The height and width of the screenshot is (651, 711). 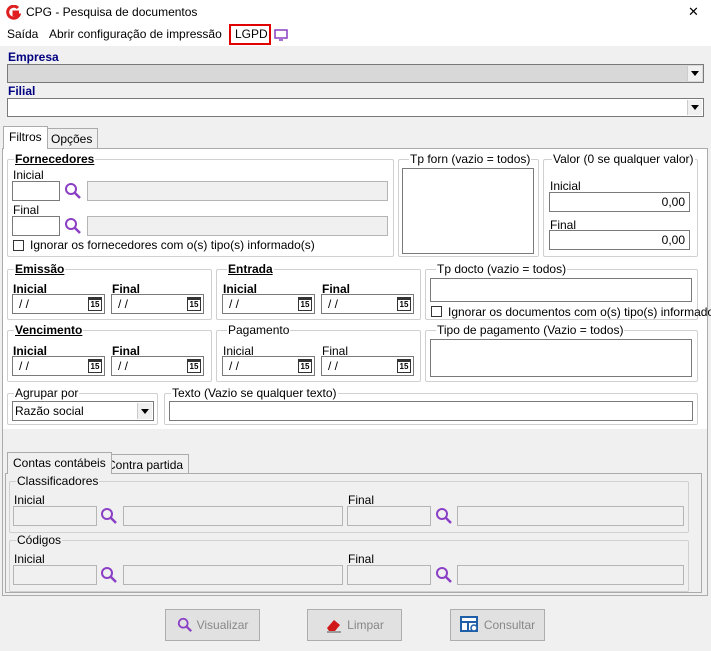 I want to click on menu-lgpd: LGPD, so click(x=250, y=34).